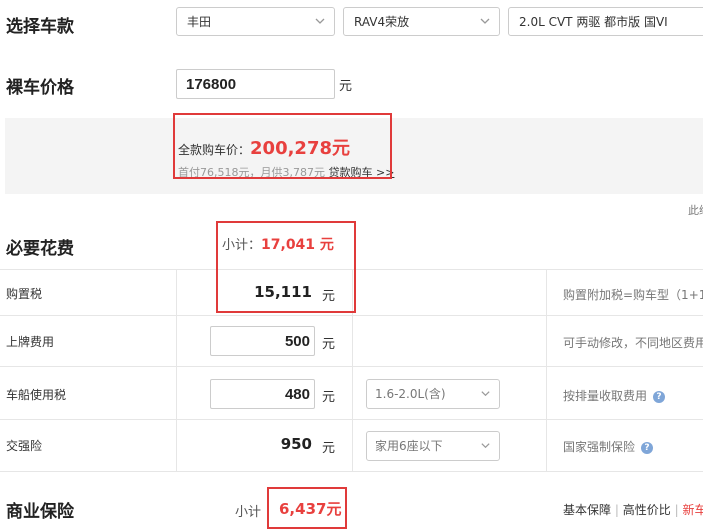 The width and height of the screenshot is (703, 532). I want to click on vehicle-tax-label: 车船使用税, so click(36, 395).